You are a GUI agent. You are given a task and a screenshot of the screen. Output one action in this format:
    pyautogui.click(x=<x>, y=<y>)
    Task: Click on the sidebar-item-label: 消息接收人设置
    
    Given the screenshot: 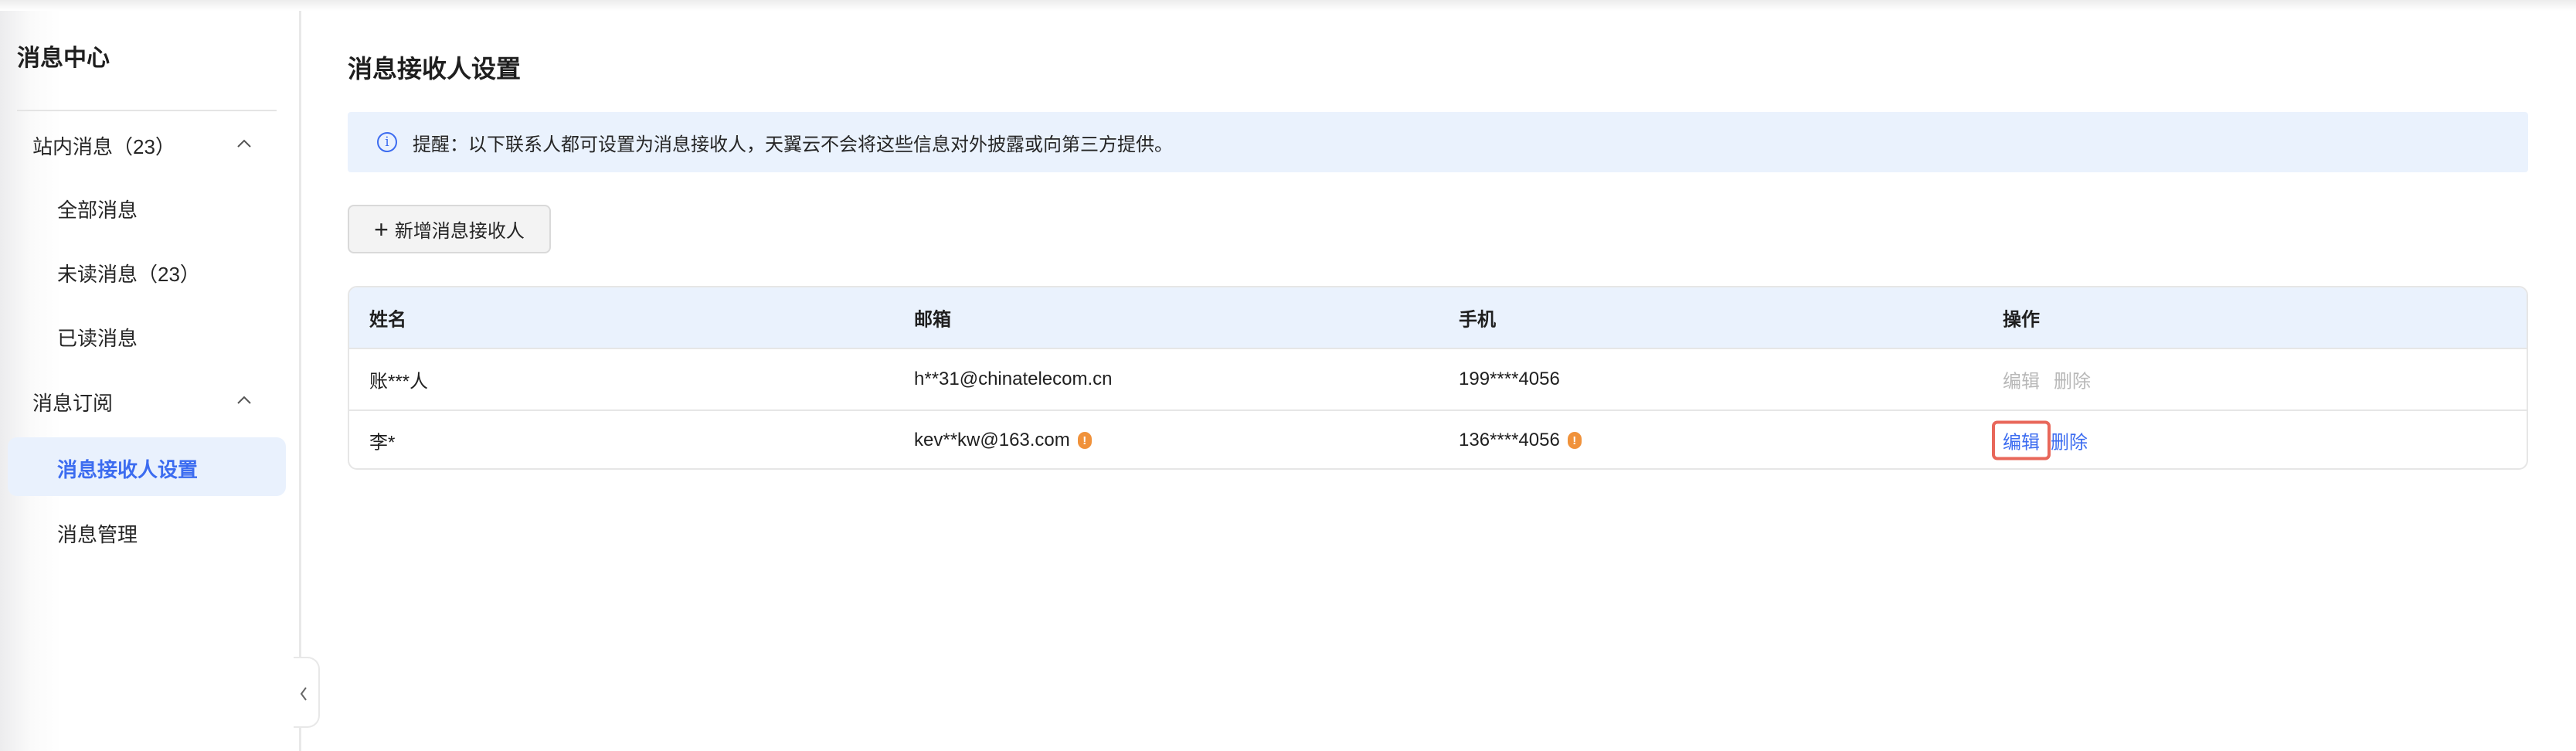 What is the action you would take?
    pyautogui.click(x=128, y=469)
    